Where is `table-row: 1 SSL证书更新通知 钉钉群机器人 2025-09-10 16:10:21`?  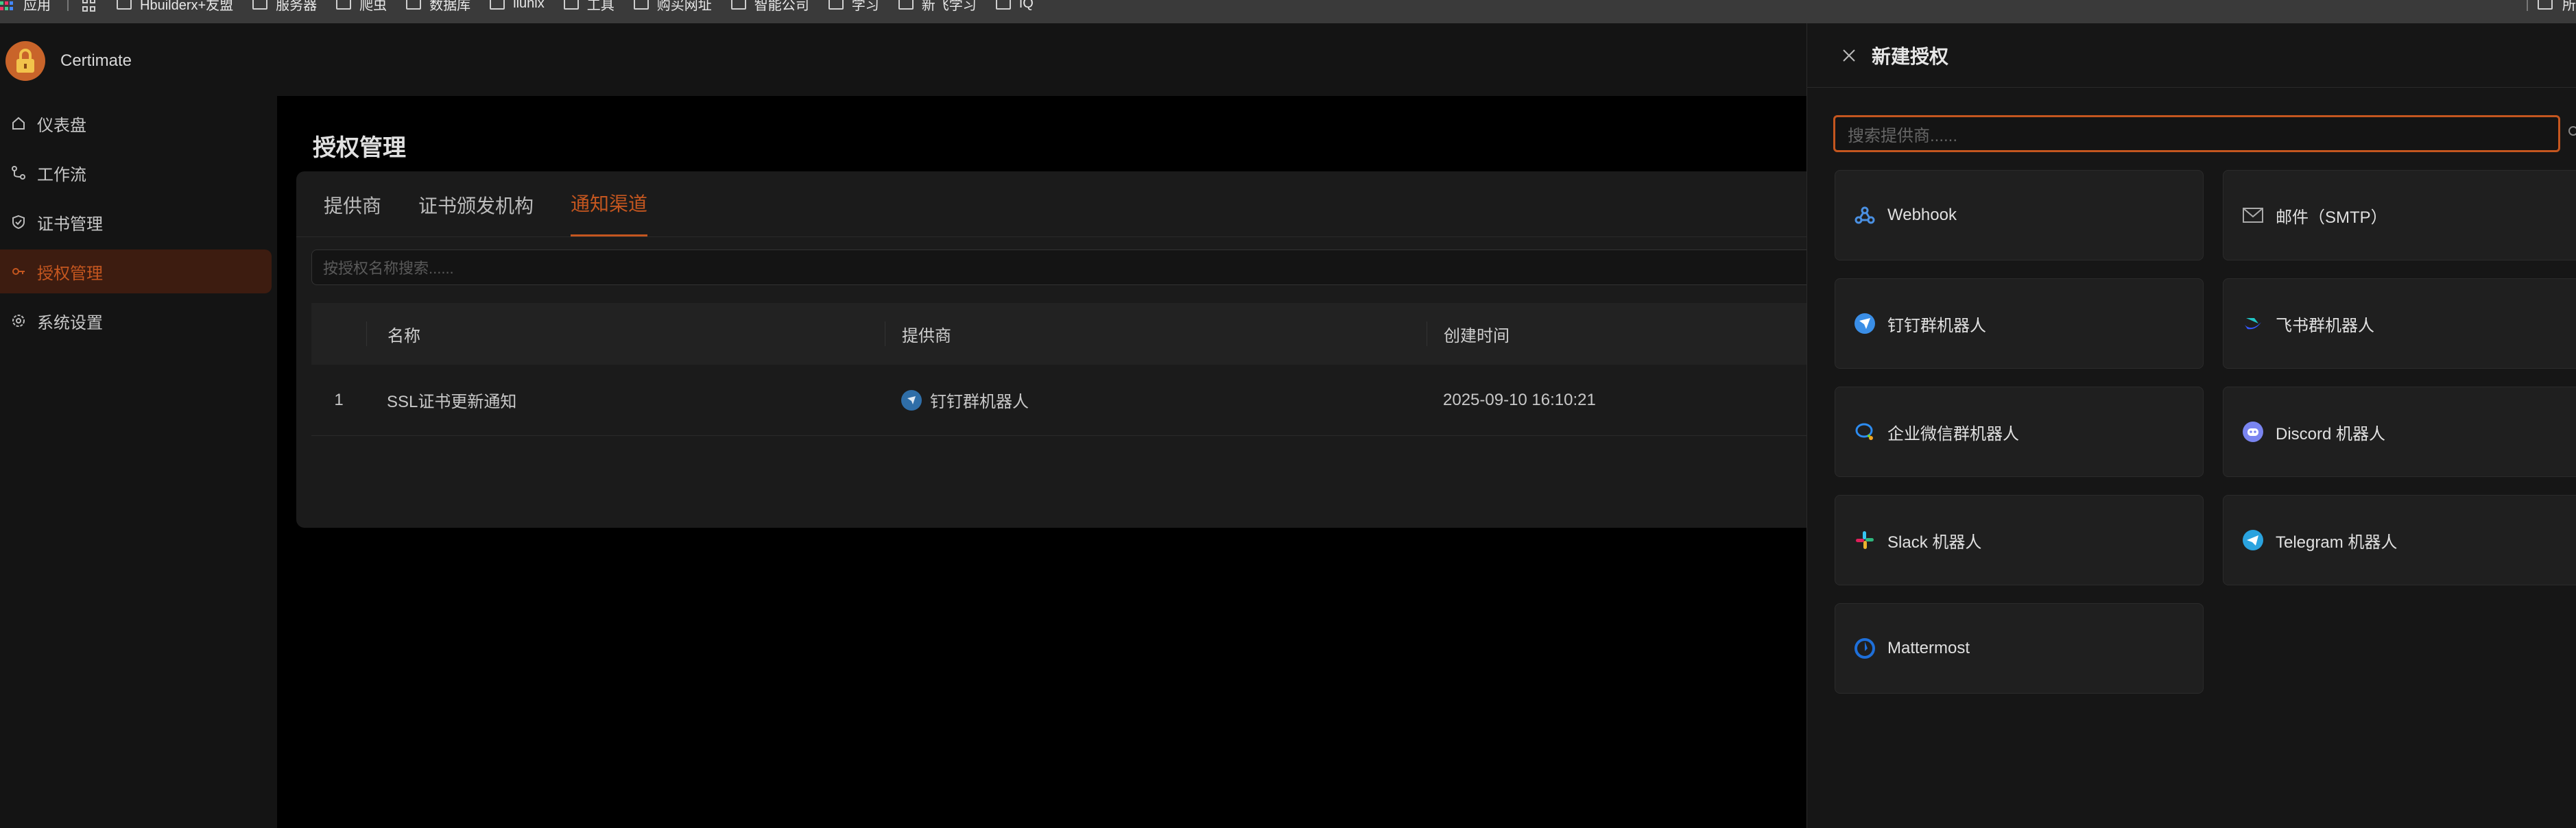 table-row: 1 SSL证书更新通知 钉钉群机器人 2025-09-10 16:10:21 is located at coordinates (1058, 400).